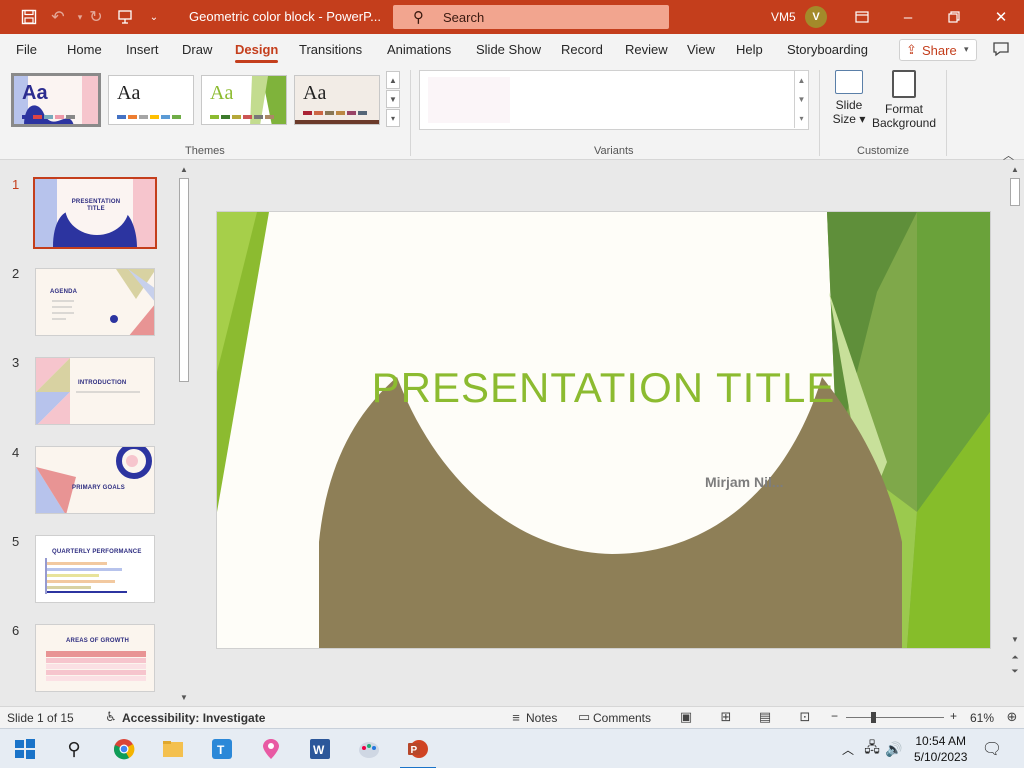  I want to click on accessibility-icon: ♿, so click(111, 716).